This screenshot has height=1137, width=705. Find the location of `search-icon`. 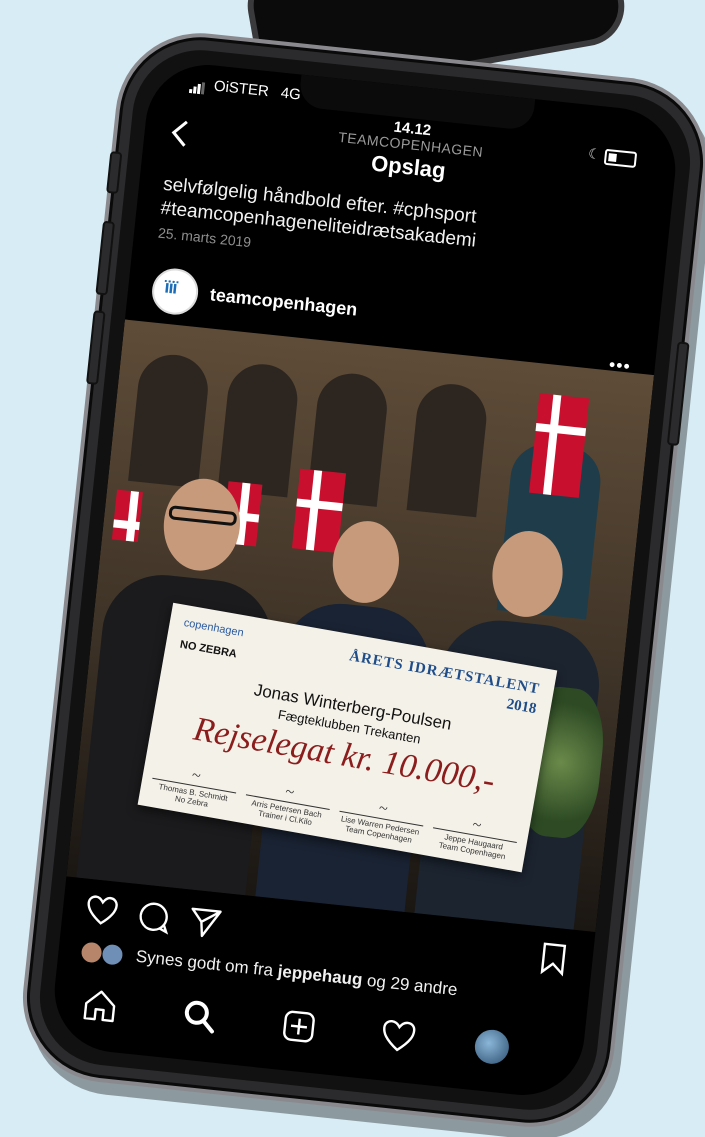

search-icon is located at coordinates (200, 1016).